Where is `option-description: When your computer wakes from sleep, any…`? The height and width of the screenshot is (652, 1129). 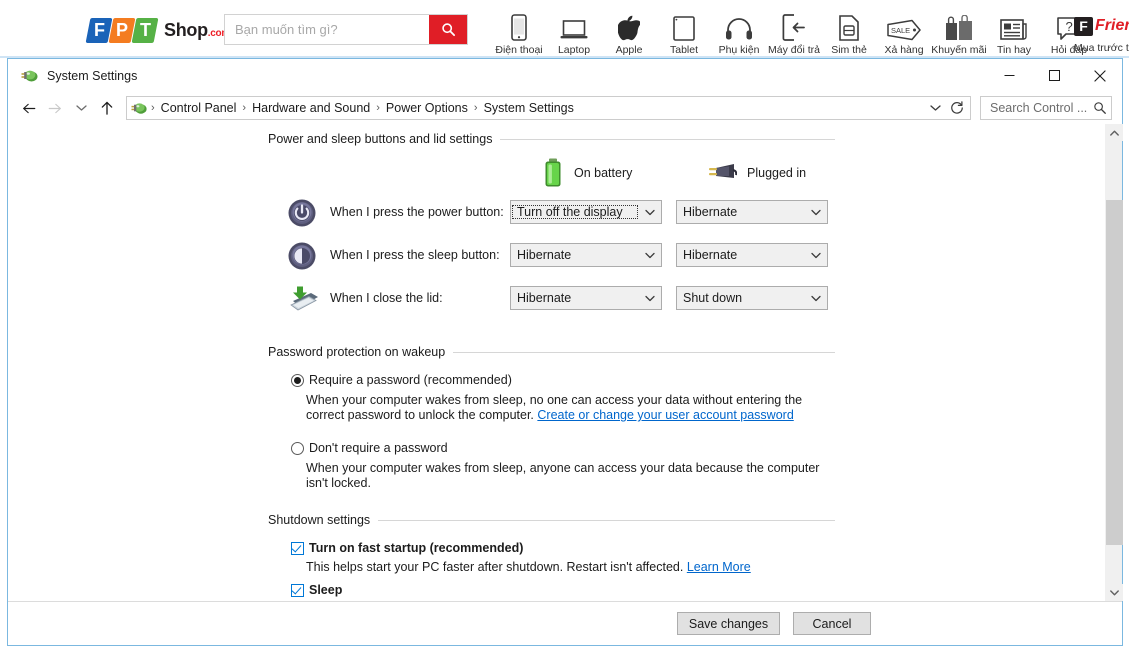
option-description: When your computer wakes from sleep, any… is located at coordinates (563, 475).